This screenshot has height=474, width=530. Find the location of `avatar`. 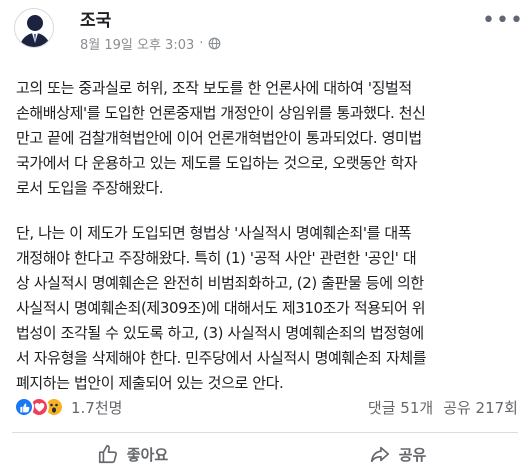

avatar is located at coordinates (34, 28).